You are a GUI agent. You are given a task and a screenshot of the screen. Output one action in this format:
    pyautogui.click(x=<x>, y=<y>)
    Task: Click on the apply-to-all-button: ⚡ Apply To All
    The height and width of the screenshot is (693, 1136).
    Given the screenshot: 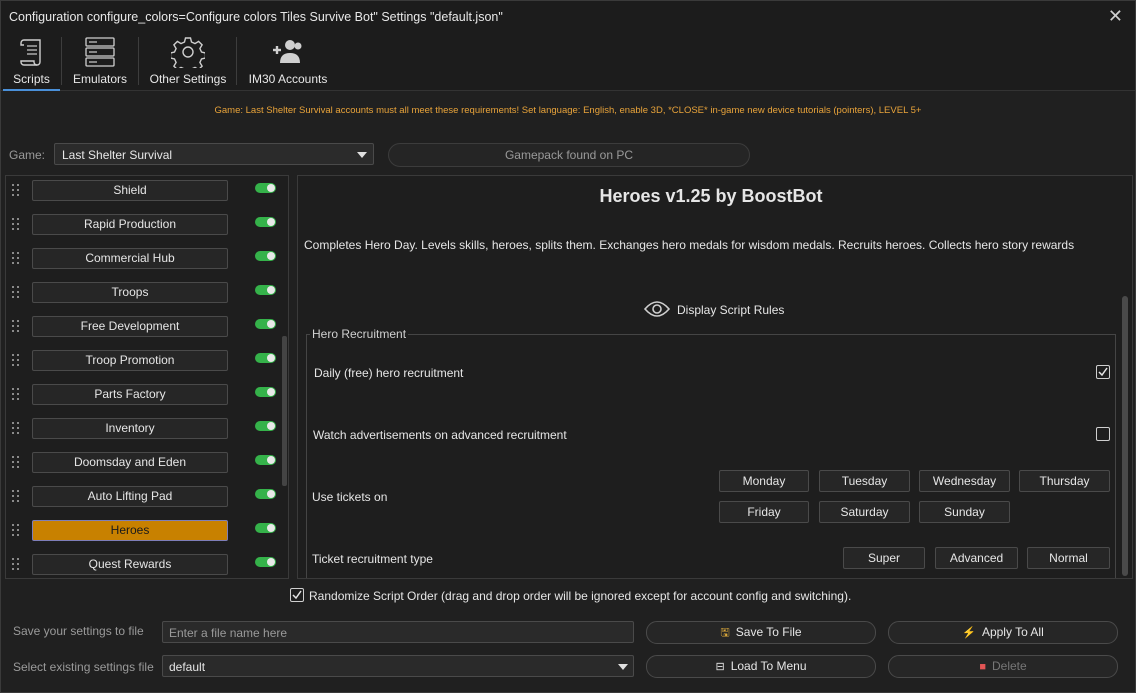 What is the action you would take?
    pyautogui.click(x=1003, y=632)
    